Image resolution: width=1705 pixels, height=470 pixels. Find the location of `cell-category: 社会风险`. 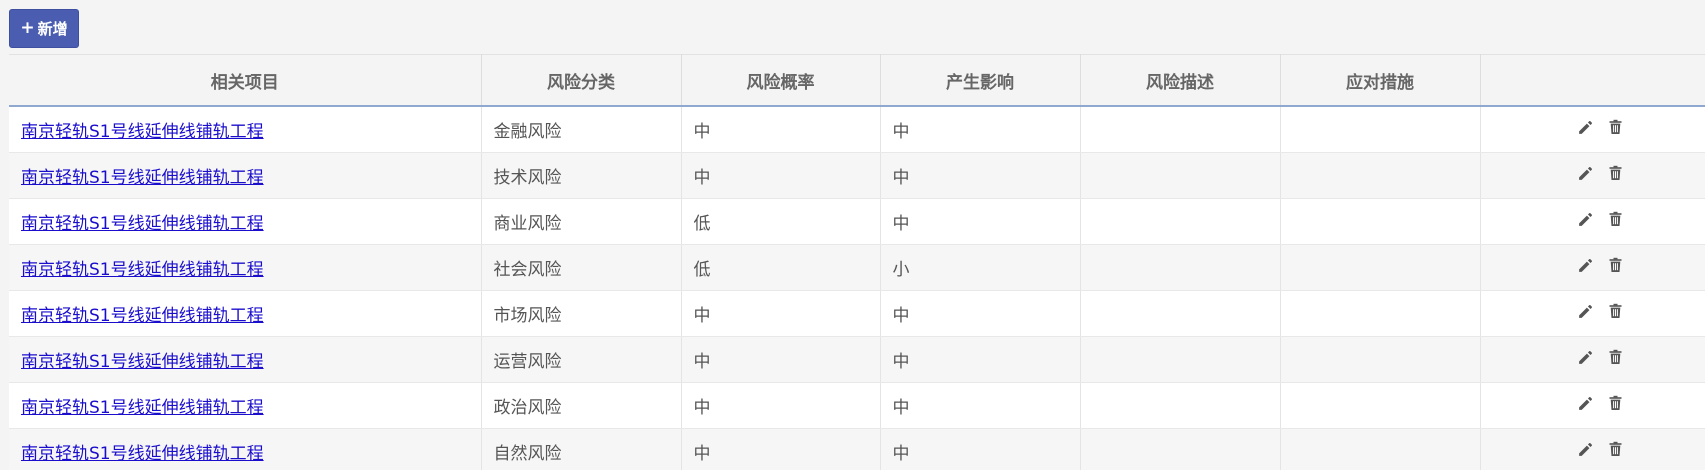

cell-category: 社会风险 is located at coordinates (581, 267).